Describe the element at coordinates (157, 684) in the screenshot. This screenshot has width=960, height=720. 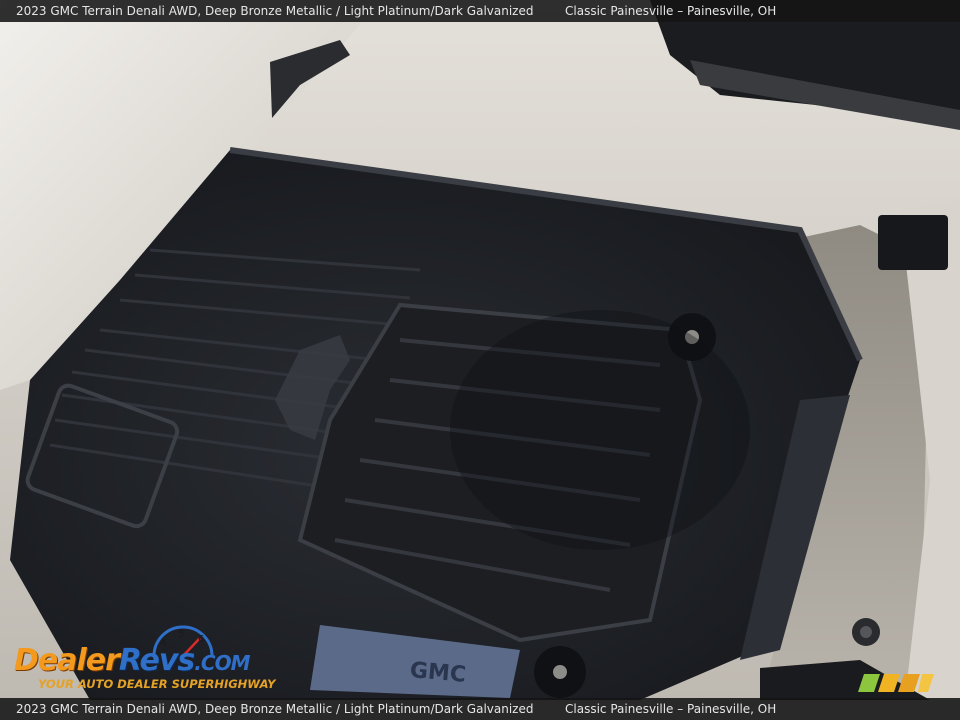
I see `logo-tagline: YOUR AUTO DEALER SUPERHIGHWAY` at that location.